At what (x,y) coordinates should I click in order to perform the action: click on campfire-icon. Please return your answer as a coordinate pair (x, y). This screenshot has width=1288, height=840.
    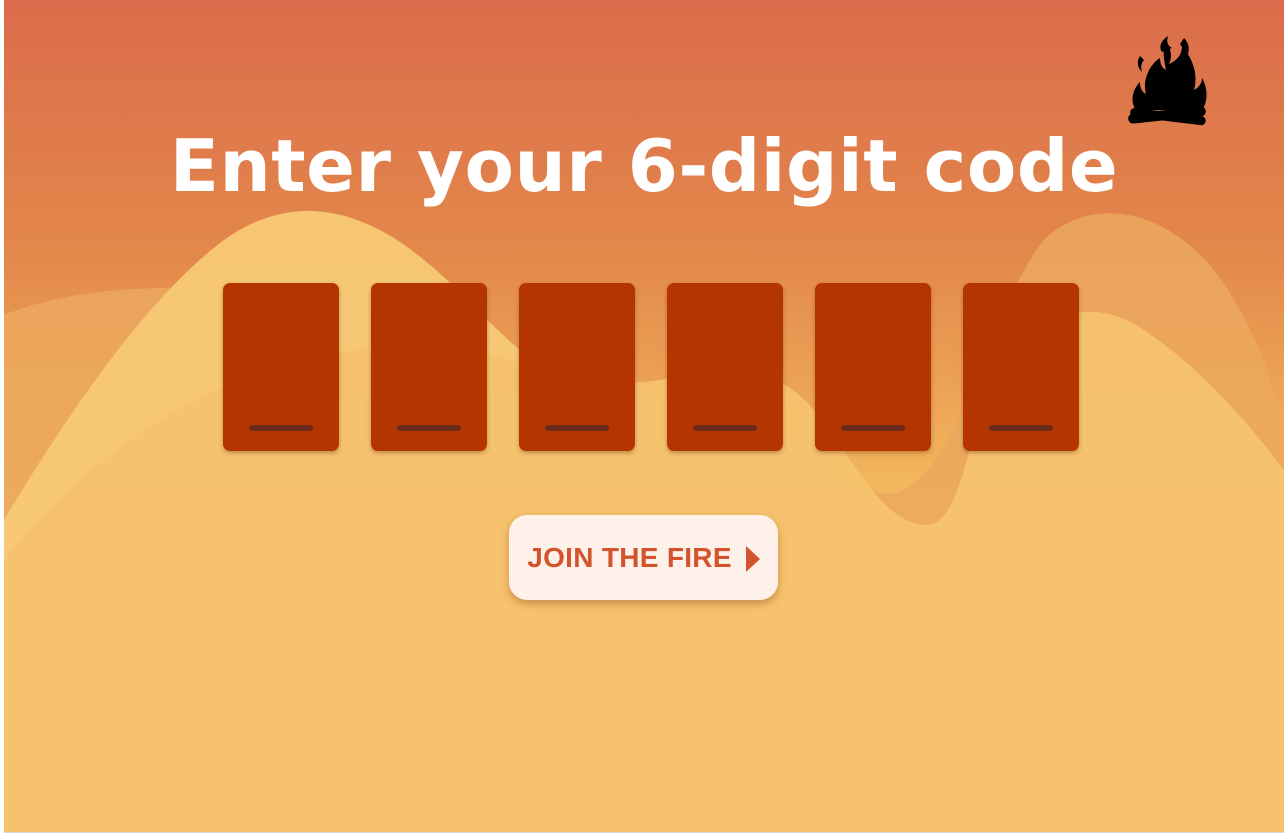
    Looking at the image, I should click on (1167, 81).